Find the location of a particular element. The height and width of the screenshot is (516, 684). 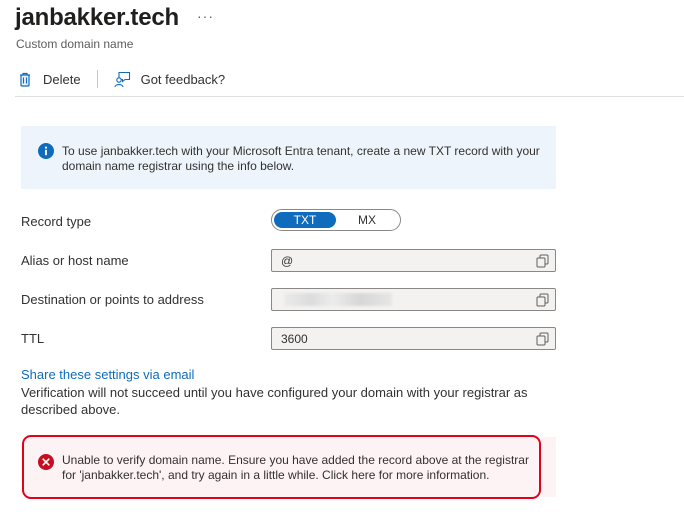

command-bar: Delete Got feedback? is located at coordinates (120, 79).